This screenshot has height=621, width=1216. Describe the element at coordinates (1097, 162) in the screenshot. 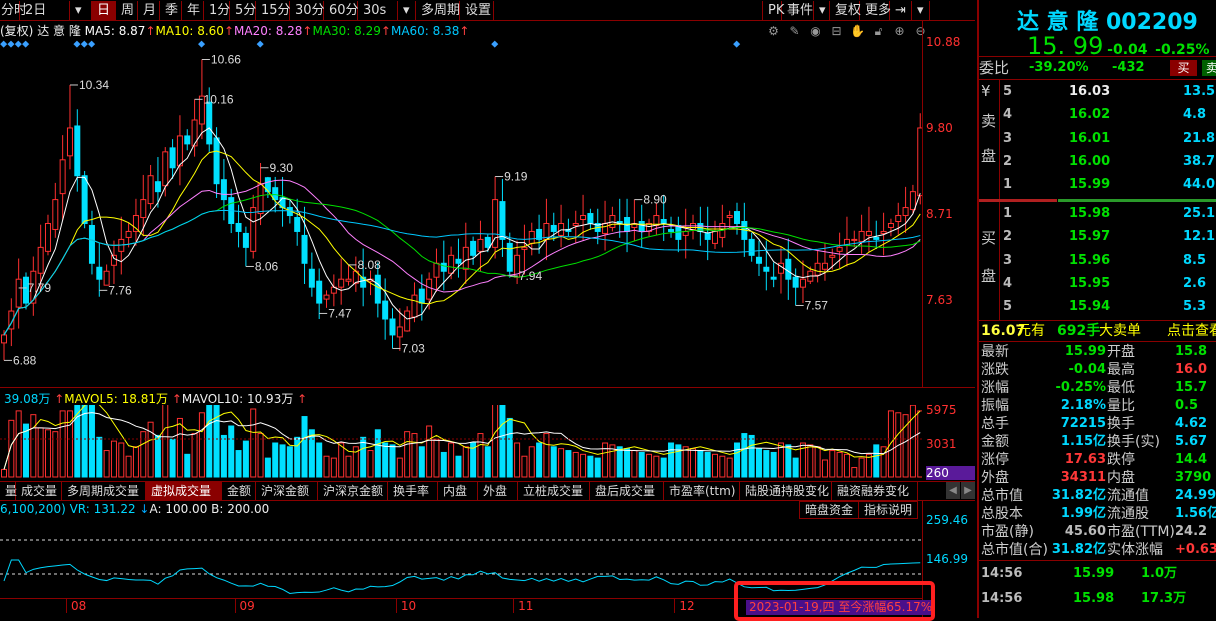

I see `asks-row: 2 16.00 38.7` at that location.